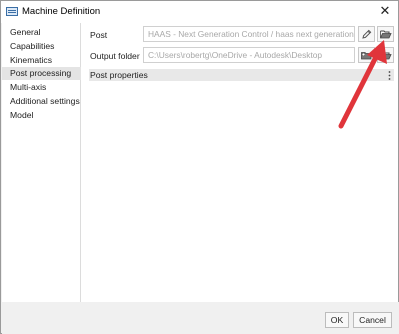 The width and height of the screenshot is (399, 334). What do you see at coordinates (337, 320) in the screenshot?
I see `ok-button: OK` at bounding box center [337, 320].